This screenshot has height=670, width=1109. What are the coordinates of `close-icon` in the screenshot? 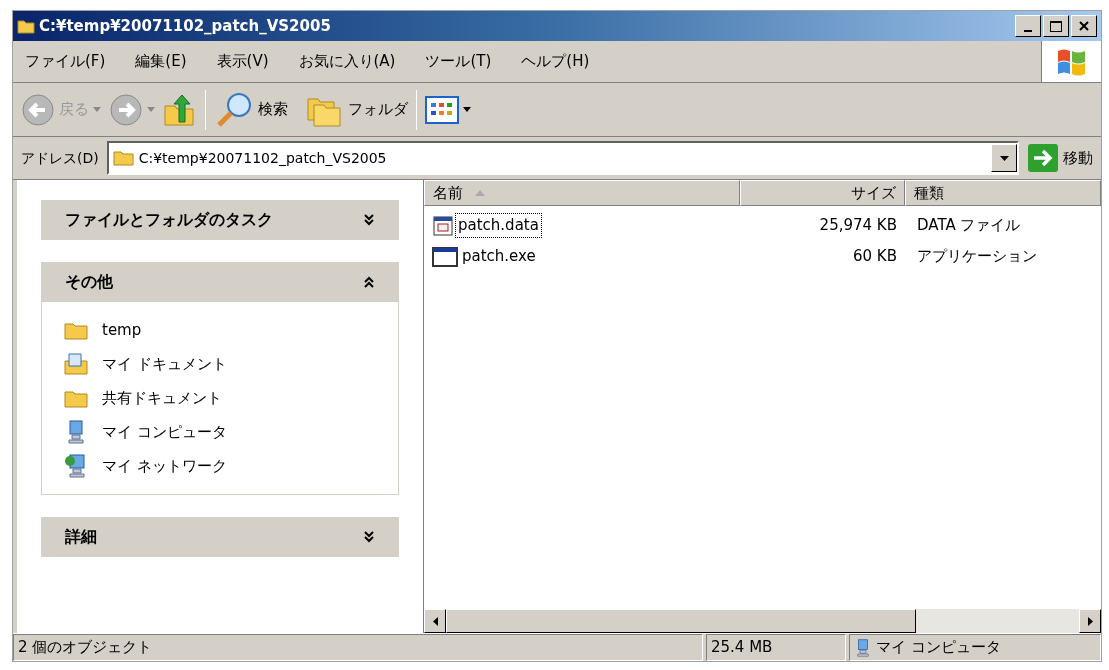 It's located at (1084, 26).